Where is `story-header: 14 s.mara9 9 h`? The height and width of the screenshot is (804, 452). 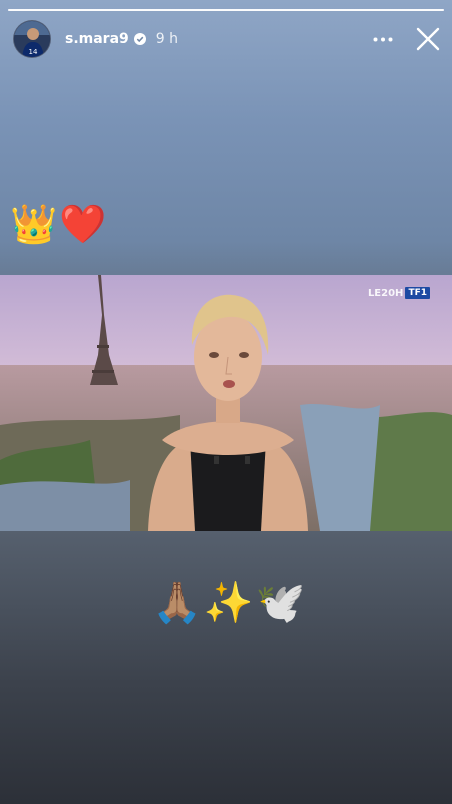 story-header: 14 s.mara9 9 h is located at coordinates (227, 39).